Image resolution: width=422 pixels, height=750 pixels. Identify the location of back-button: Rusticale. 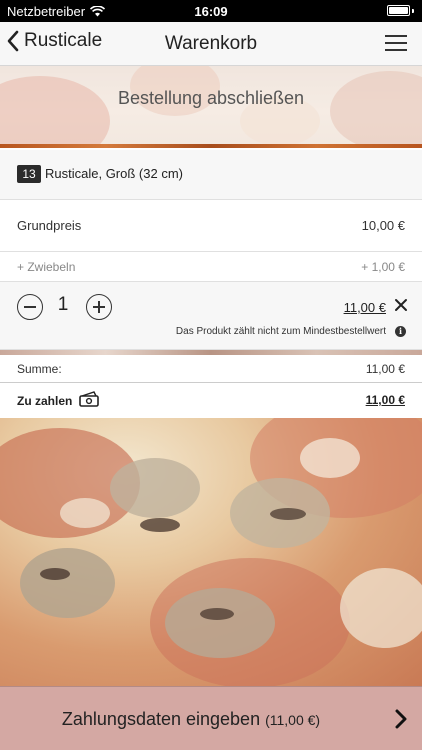
(54, 41).